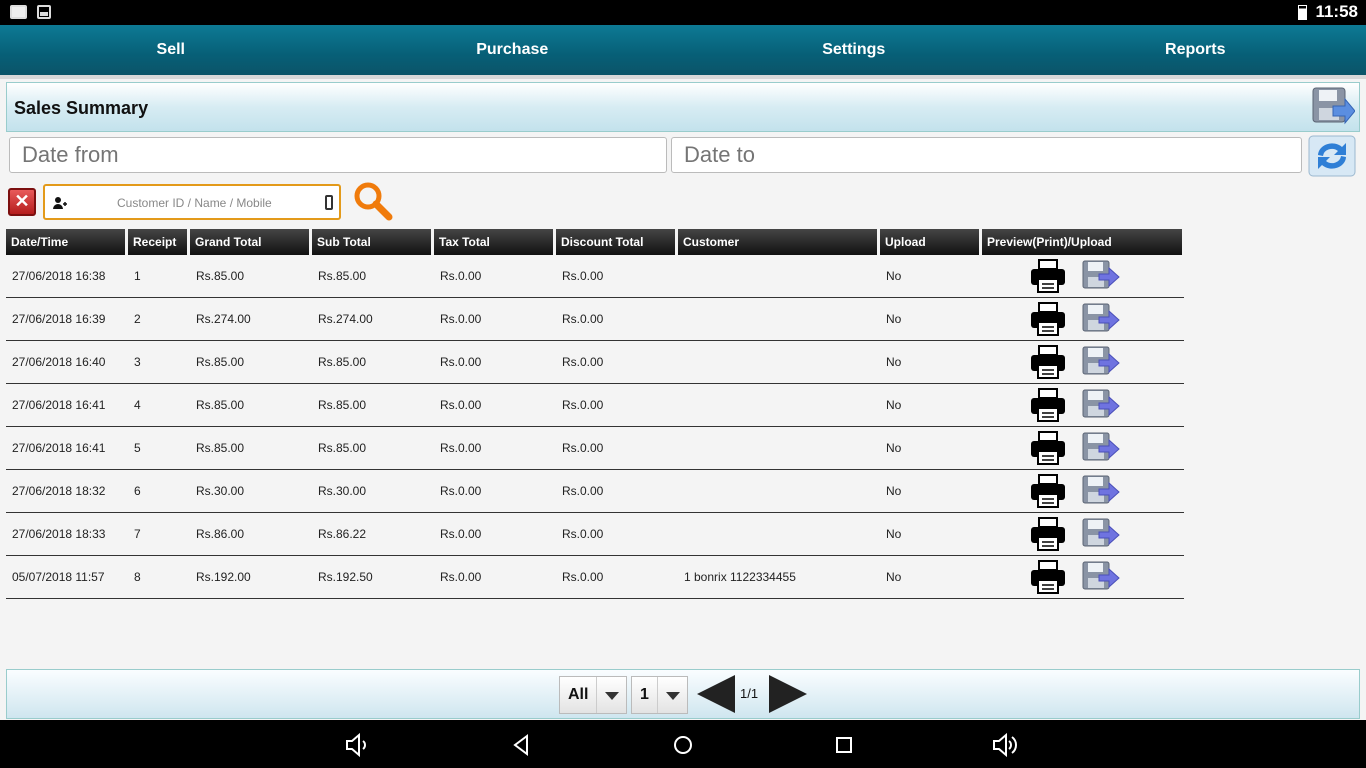 Image resolution: width=1366 pixels, height=768 pixels. Describe the element at coordinates (1005, 745) in the screenshot. I see `volume-up-icon` at that location.